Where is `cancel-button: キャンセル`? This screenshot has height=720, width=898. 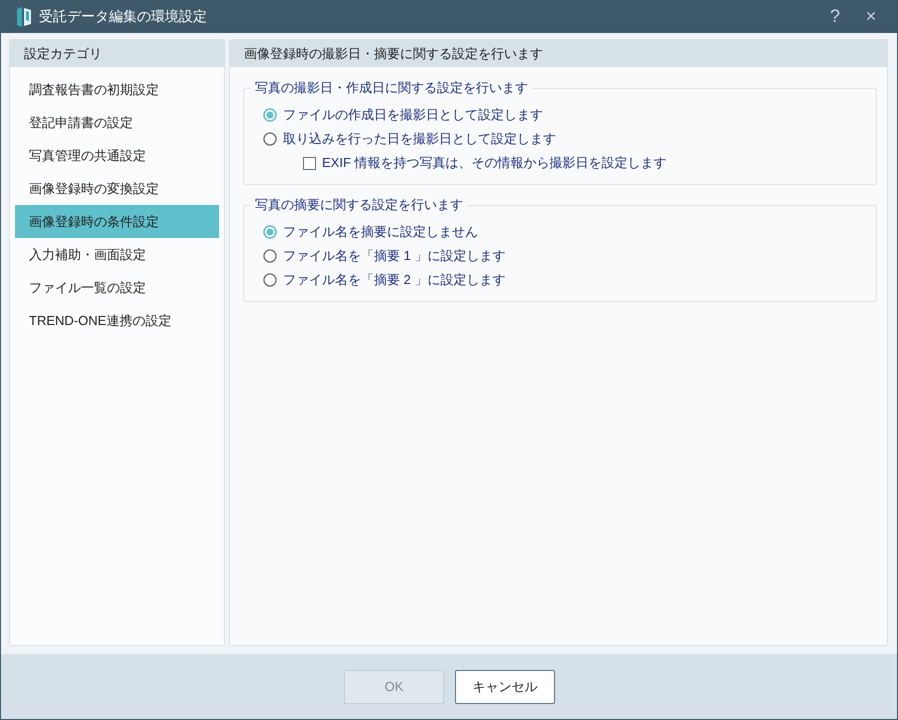
cancel-button: キャンセル is located at coordinates (505, 687).